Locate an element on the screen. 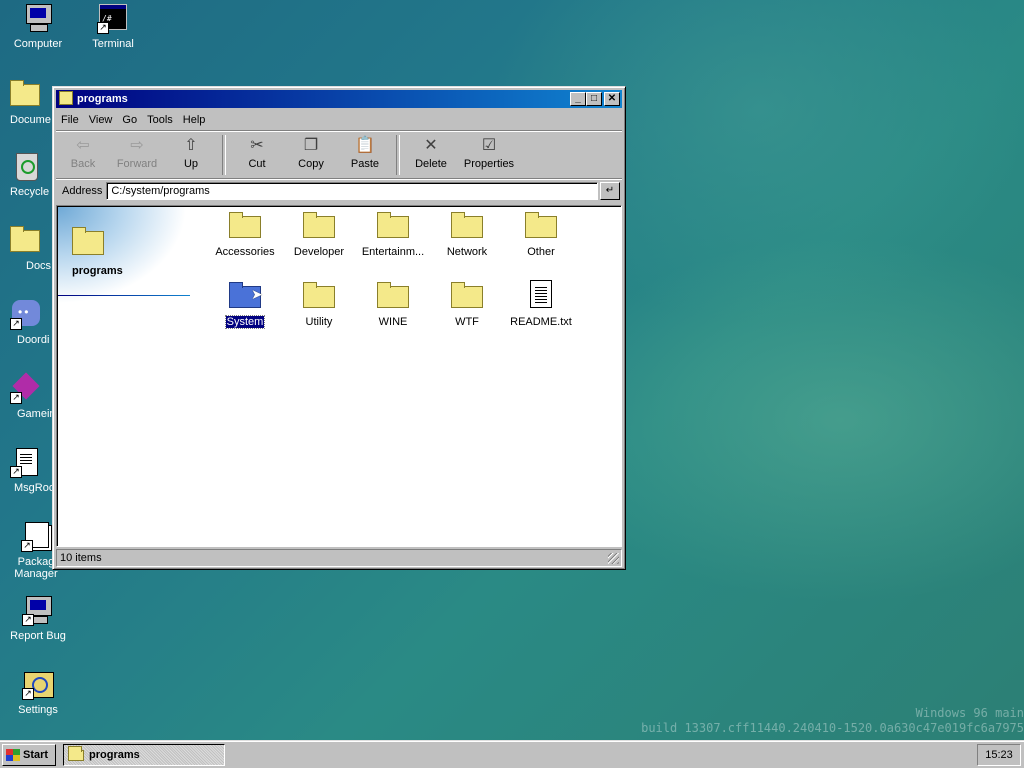 The height and width of the screenshot is (768, 1024). taskbar-button-programs: programs is located at coordinates (144, 755).